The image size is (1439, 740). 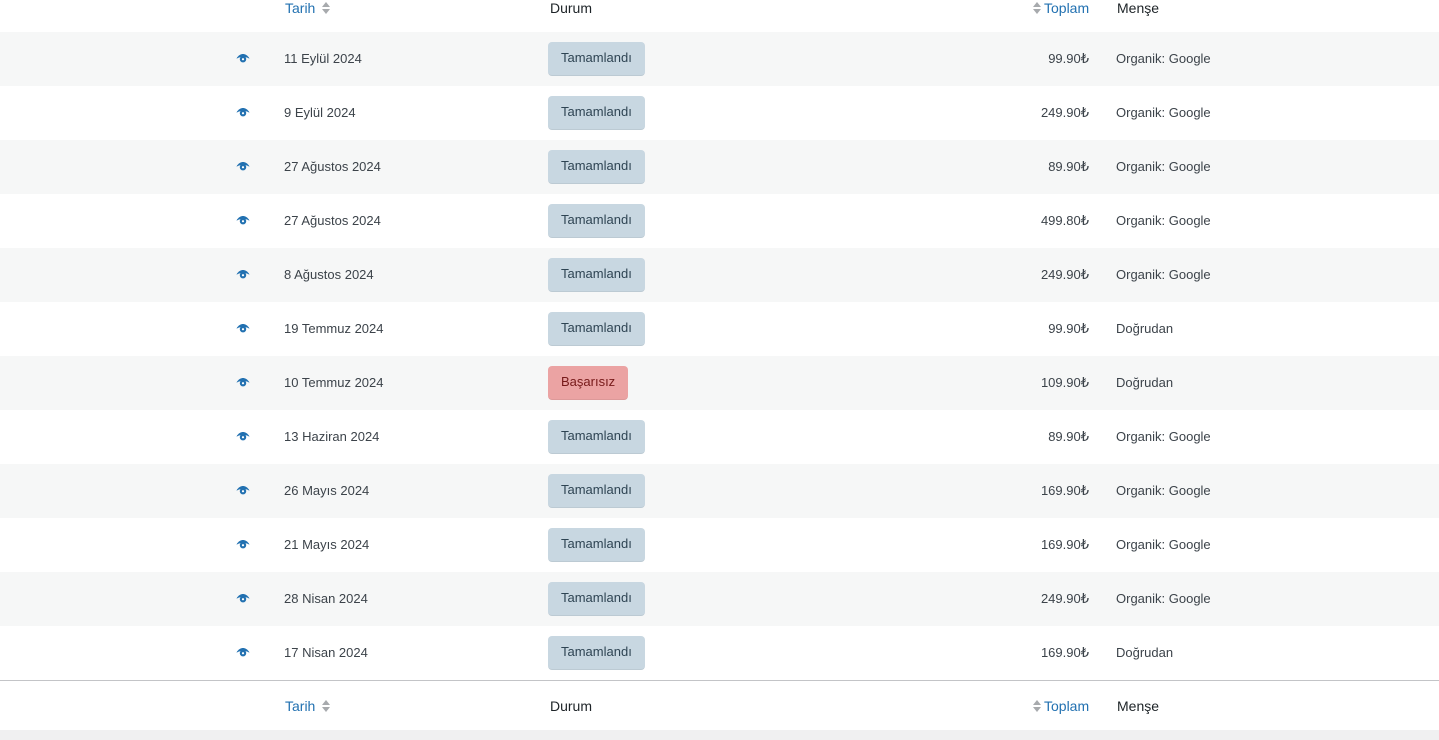 I want to click on column-footer-total-label: Toplam, so click(x=1066, y=706).